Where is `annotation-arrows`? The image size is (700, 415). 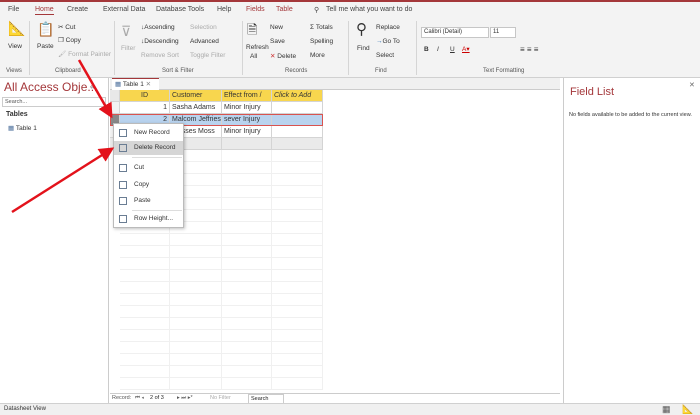
annotation-arrows is located at coordinates (63, 136).